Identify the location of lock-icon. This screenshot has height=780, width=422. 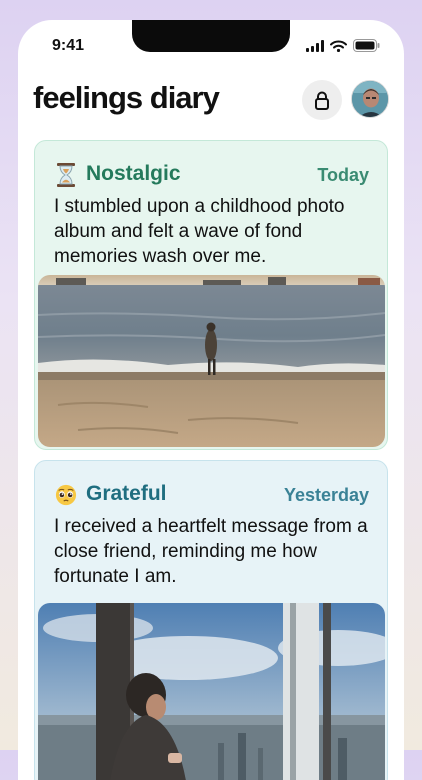
(322, 100).